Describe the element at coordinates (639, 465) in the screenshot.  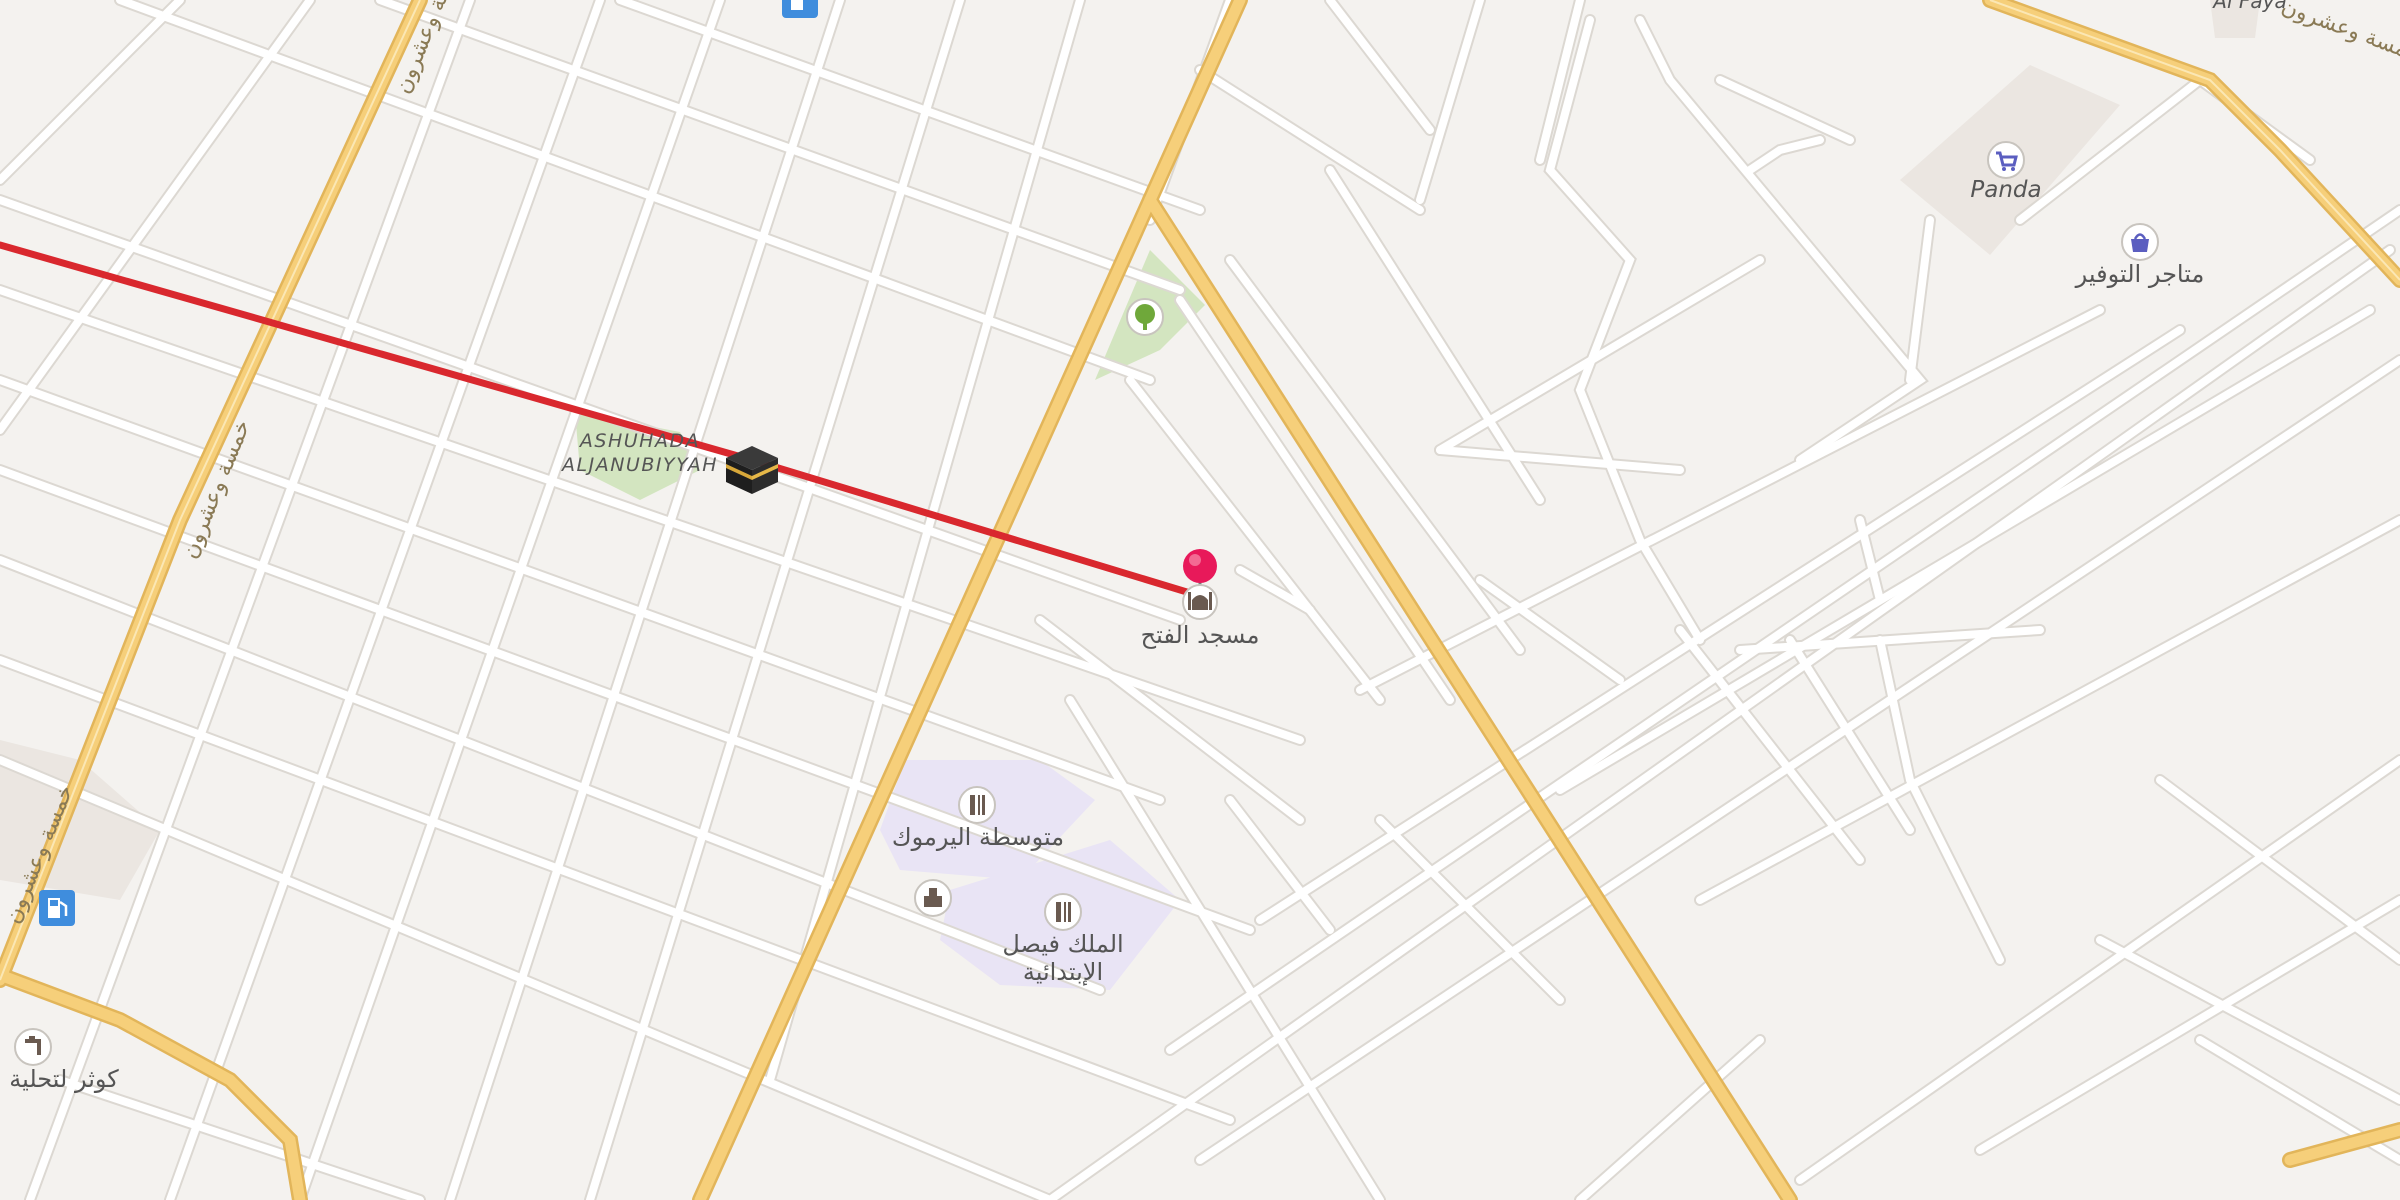
I see `park-label-line2: ALJANUBIYYAH` at that location.